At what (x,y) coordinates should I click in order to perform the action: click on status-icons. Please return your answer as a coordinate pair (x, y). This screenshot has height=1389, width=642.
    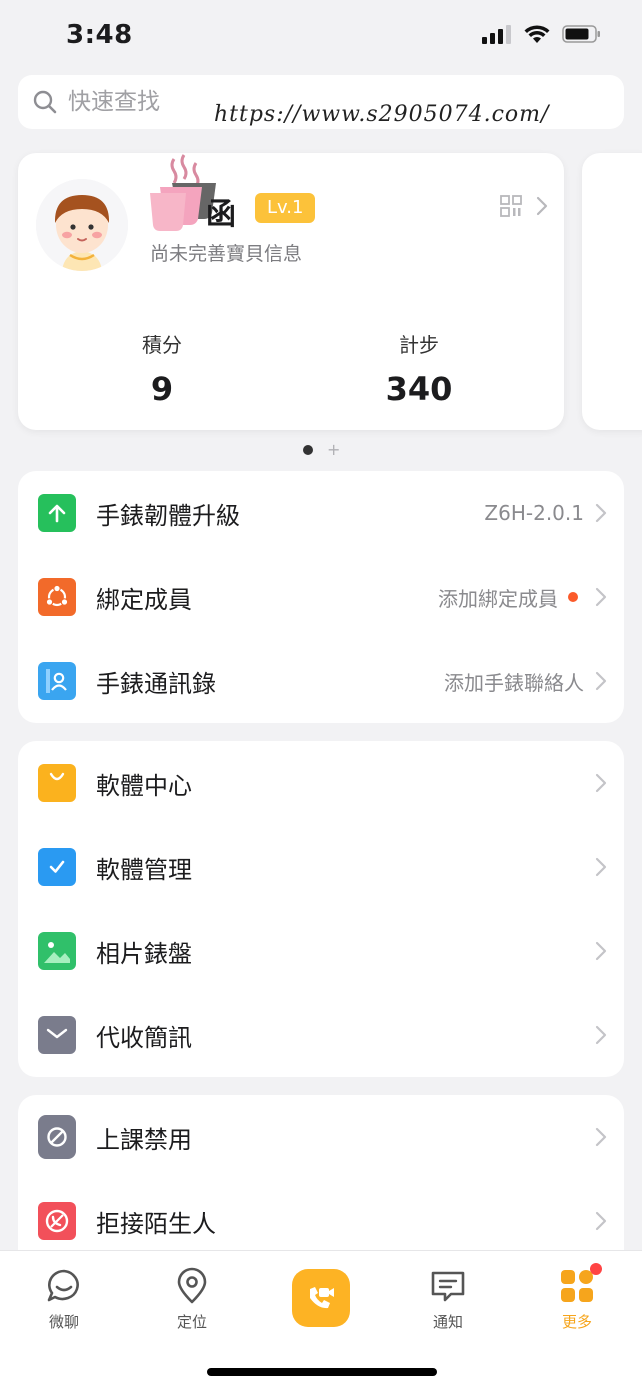
    Looking at the image, I should click on (542, 34).